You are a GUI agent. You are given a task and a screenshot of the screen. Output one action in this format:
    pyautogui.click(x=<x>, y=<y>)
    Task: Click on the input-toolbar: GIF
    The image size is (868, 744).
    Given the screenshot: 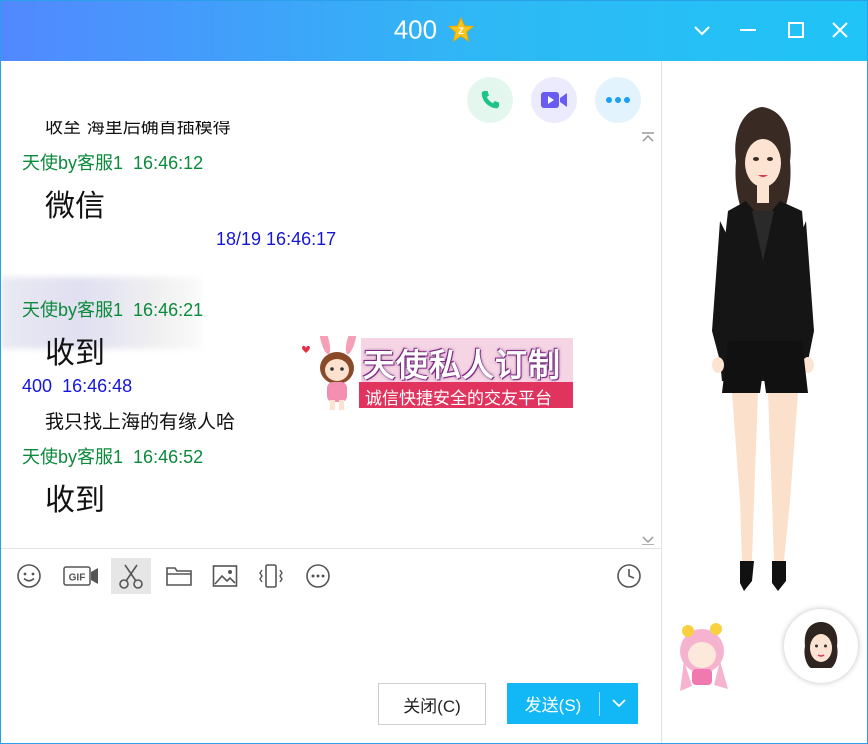 What is the action you would take?
    pyautogui.click(x=331, y=578)
    